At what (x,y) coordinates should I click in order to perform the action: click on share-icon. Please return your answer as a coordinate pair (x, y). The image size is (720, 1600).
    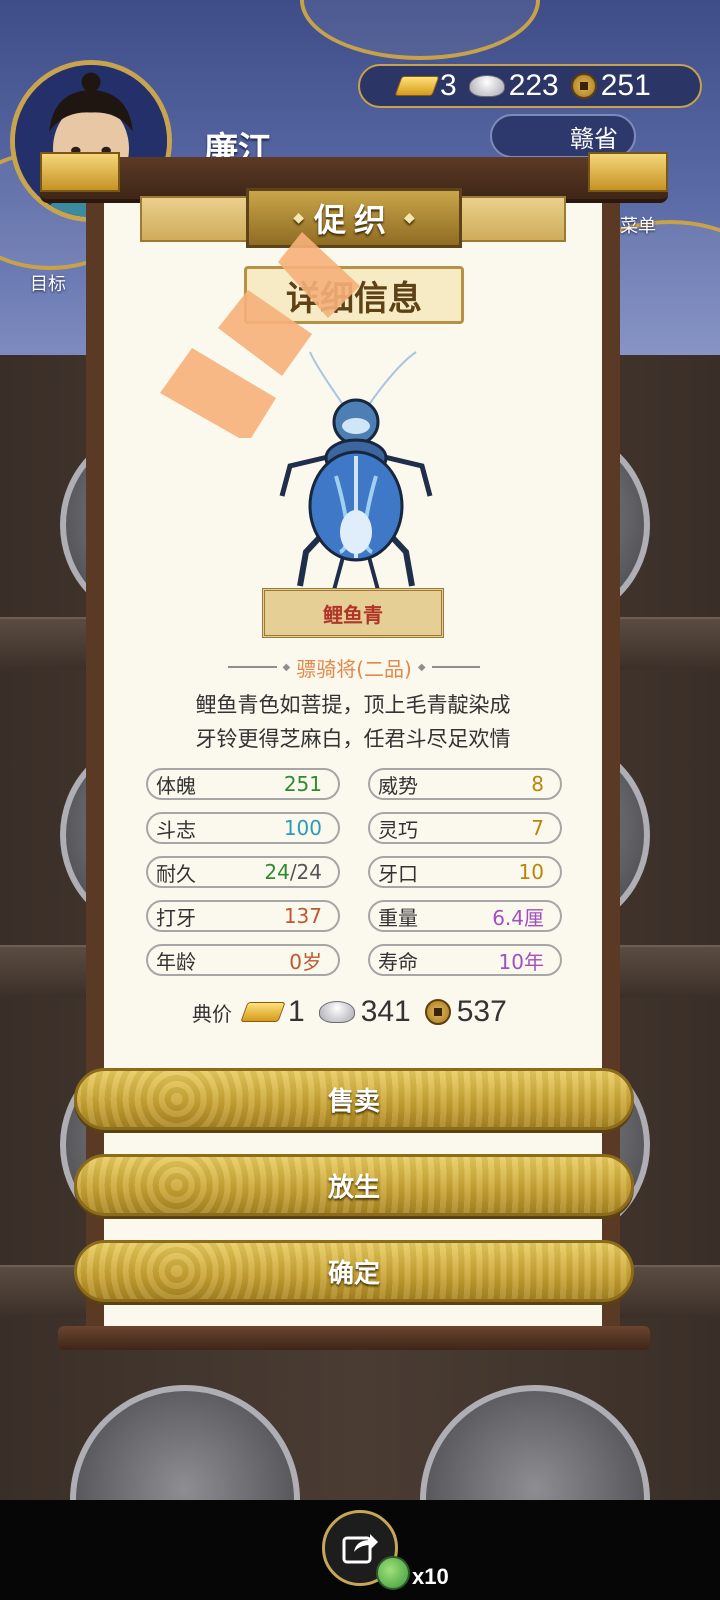
    Looking at the image, I should click on (360, 1549).